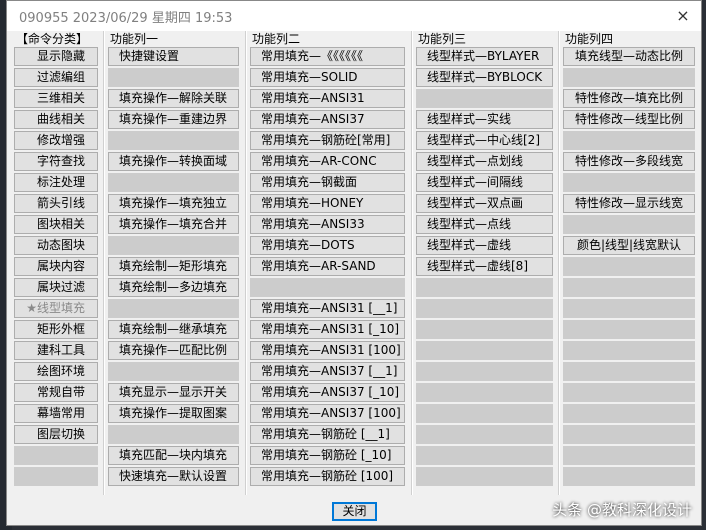 This screenshot has height=530, width=706. Describe the element at coordinates (327, 476) in the screenshot. I see `command-button: 常用填充—钢筋砼 [100]` at that location.